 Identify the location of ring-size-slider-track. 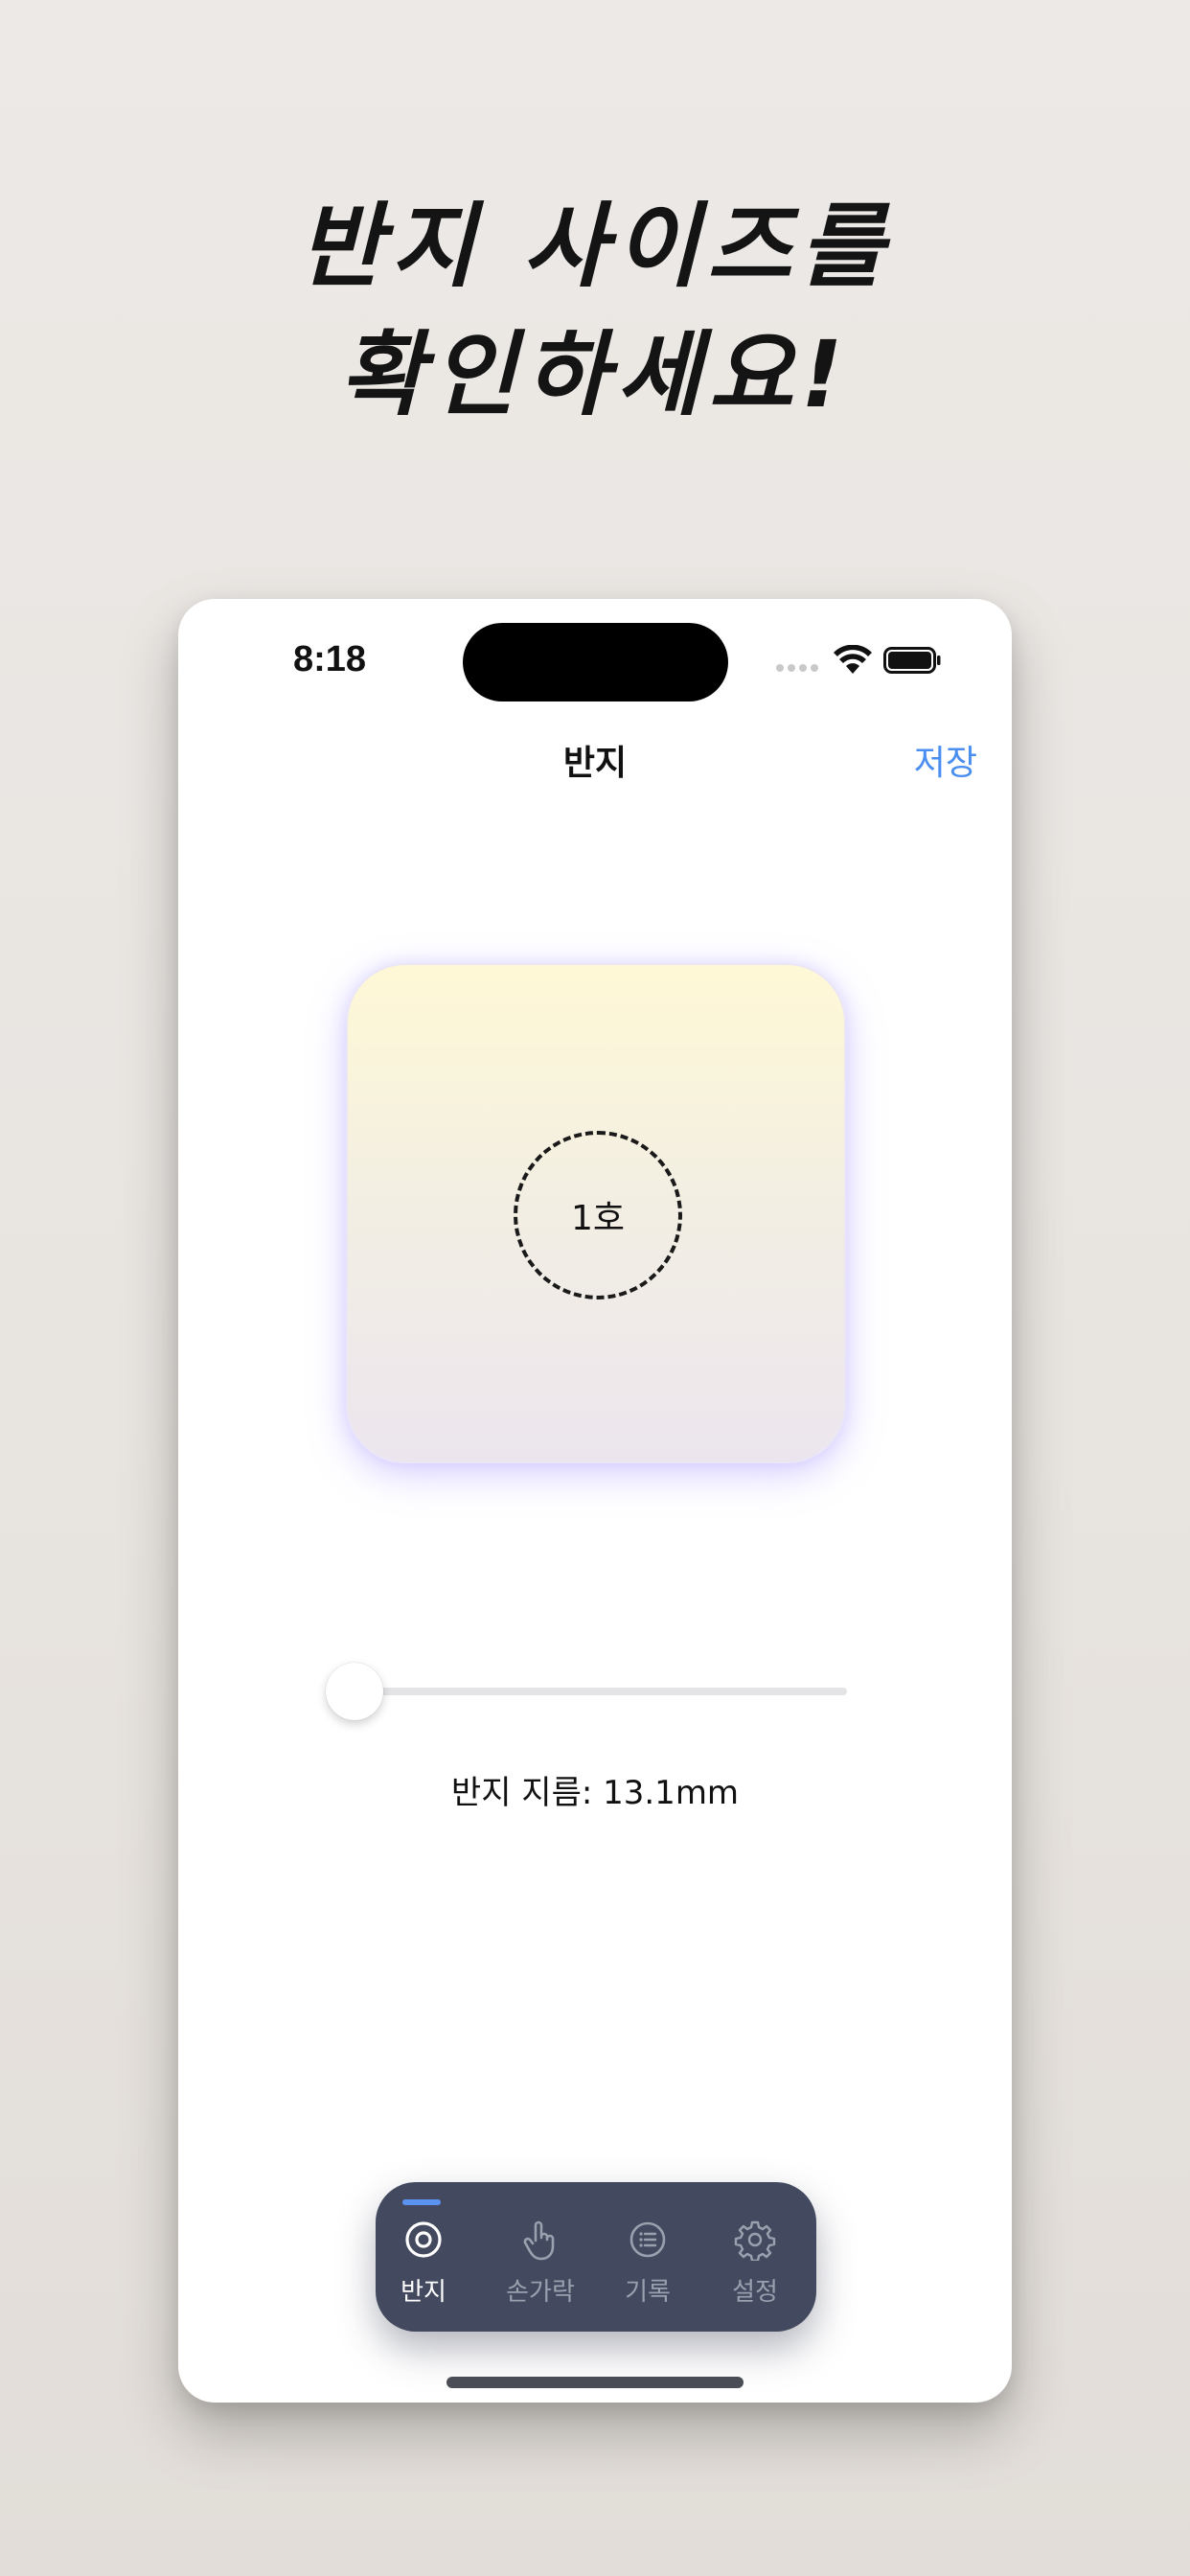
(601, 1691).